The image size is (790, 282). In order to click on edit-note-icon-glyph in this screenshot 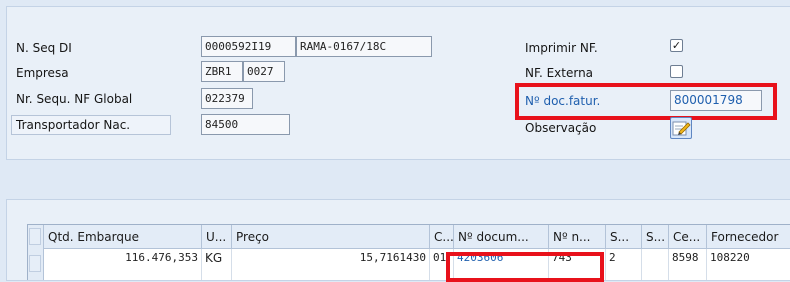, I will do `click(681, 128)`.